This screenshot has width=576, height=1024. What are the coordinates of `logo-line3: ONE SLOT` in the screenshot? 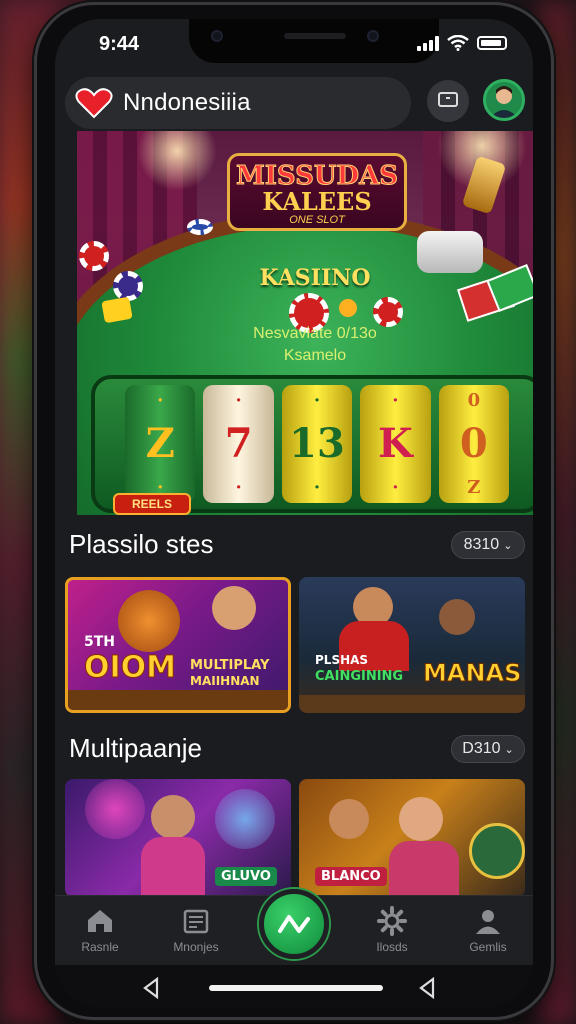 It's located at (317, 220).